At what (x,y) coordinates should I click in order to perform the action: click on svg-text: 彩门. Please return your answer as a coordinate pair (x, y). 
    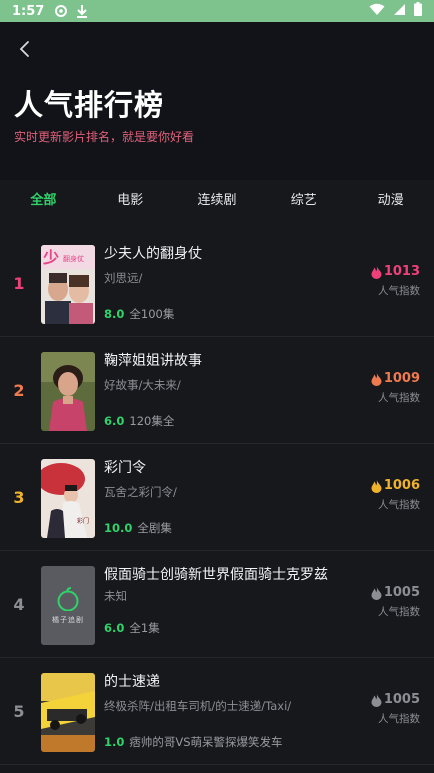
    Looking at the image, I should click on (83, 521).